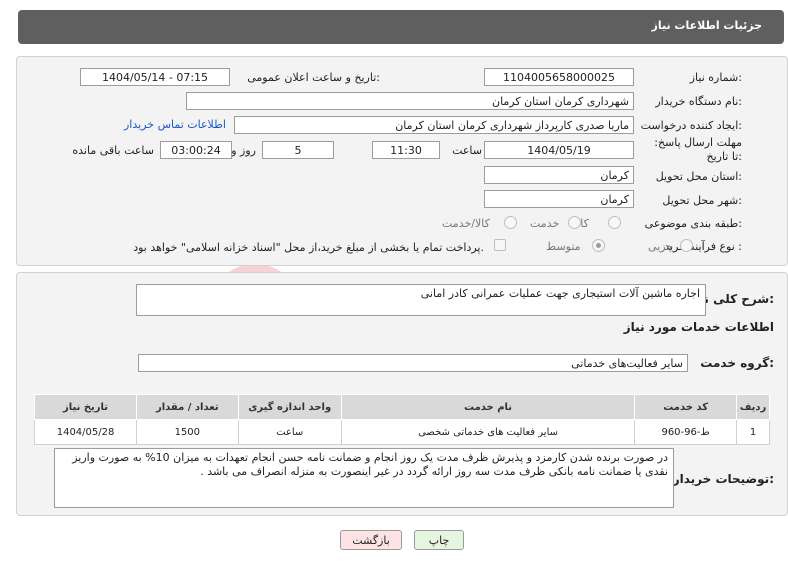 This screenshot has width=788, height=566. What do you see at coordinates (614, 222) in the screenshot?
I see `category-goods-radio` at bounding box center [614, 222].